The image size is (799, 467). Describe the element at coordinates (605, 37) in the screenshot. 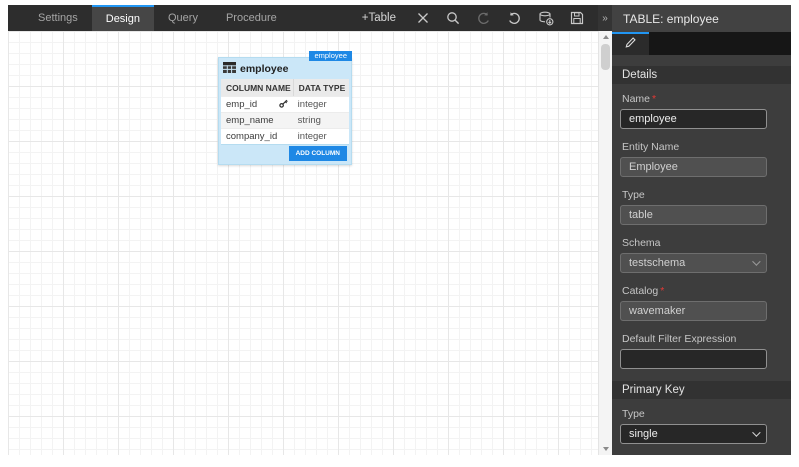

I see `scroll-up-icon` at that location.